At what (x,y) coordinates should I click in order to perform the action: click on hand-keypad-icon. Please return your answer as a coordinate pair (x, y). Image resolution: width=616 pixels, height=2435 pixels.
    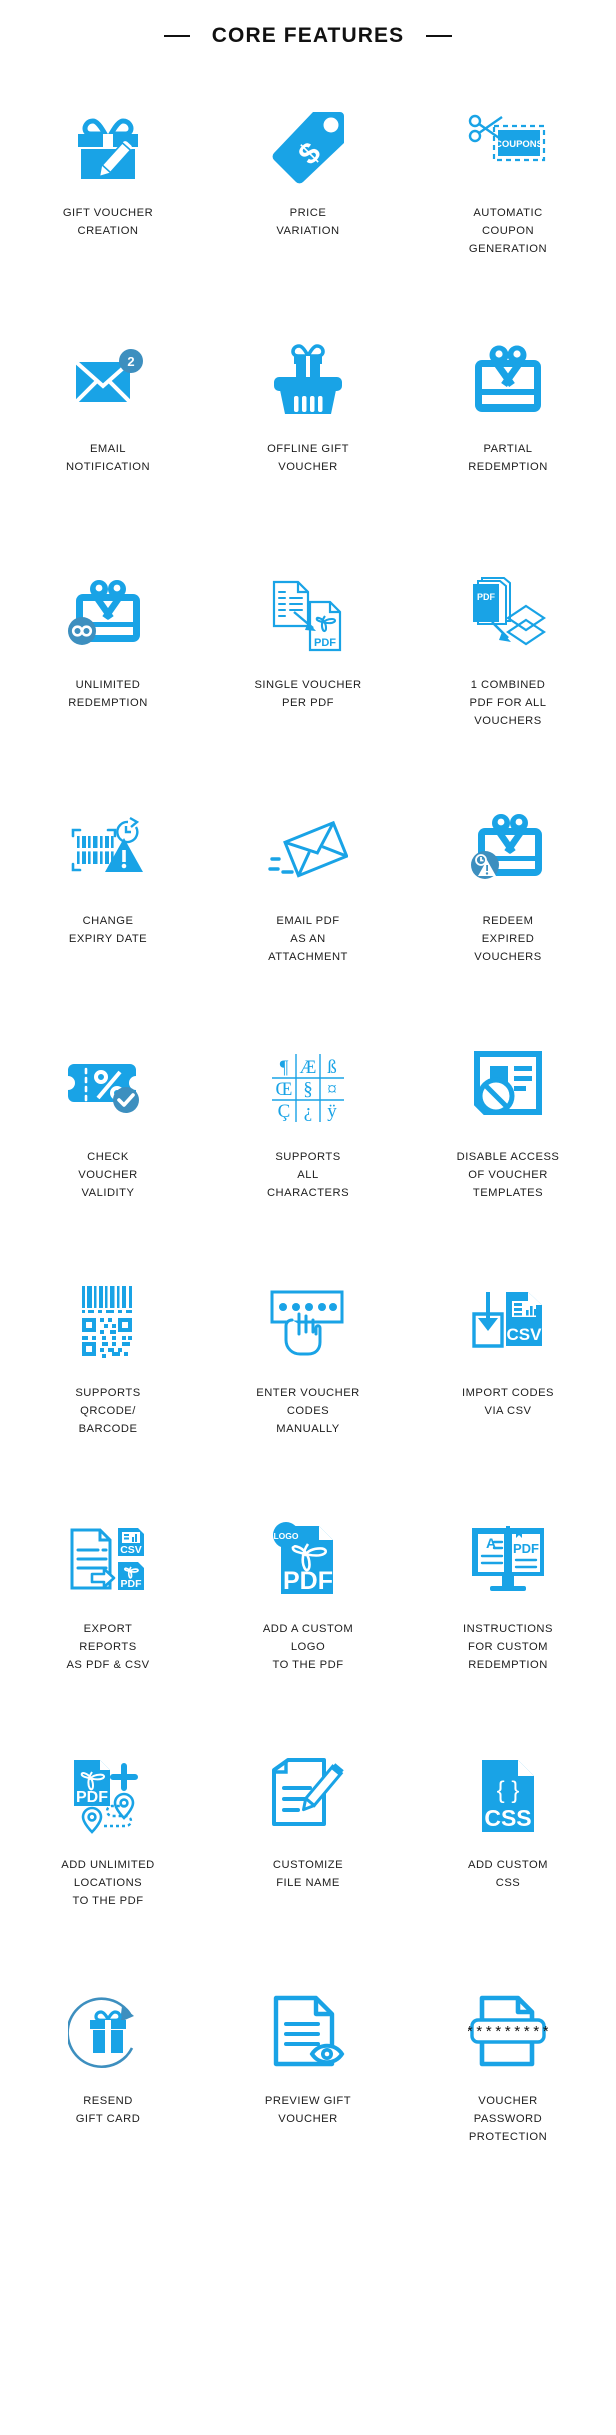
    Looking at the image, I should click on (308, 1324).